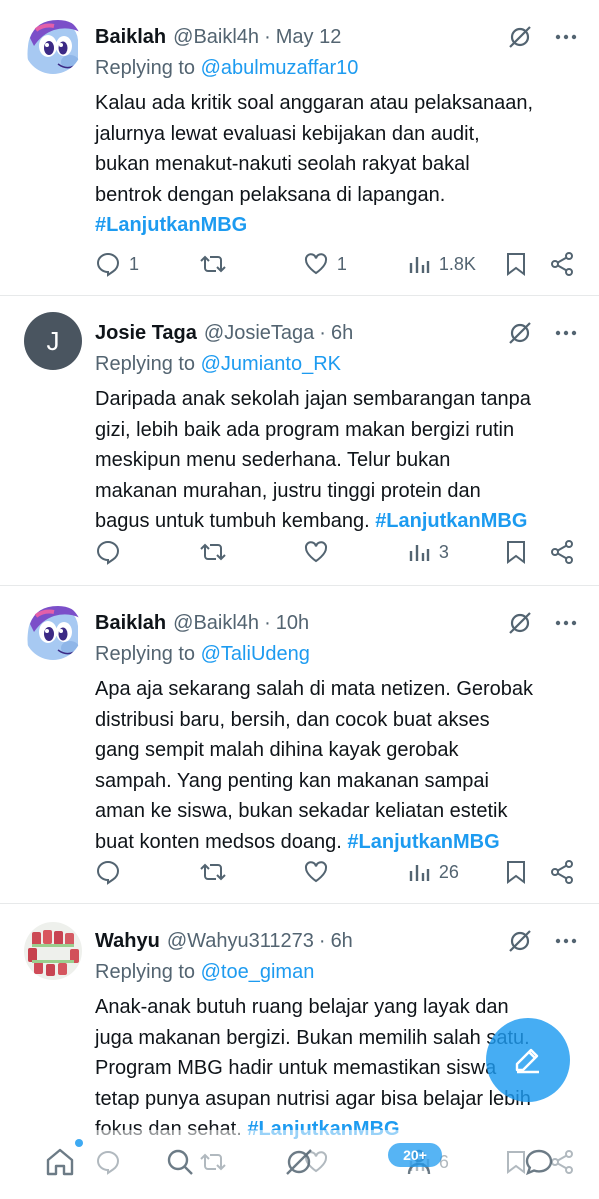 The width and height of the screenshot is (599, 1199). I want to click on compose-button, so click(528, 1060).